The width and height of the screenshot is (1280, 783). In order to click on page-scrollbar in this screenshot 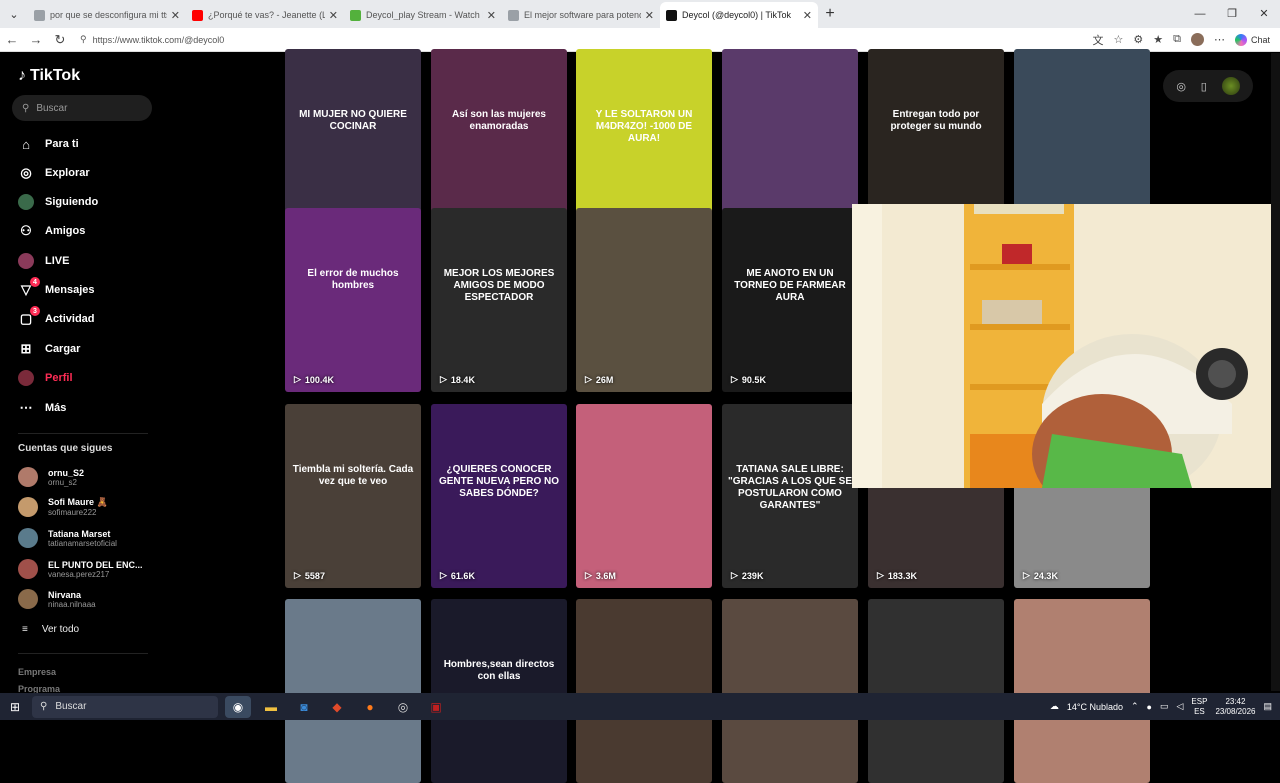, I will do `click(1275, 372)`.